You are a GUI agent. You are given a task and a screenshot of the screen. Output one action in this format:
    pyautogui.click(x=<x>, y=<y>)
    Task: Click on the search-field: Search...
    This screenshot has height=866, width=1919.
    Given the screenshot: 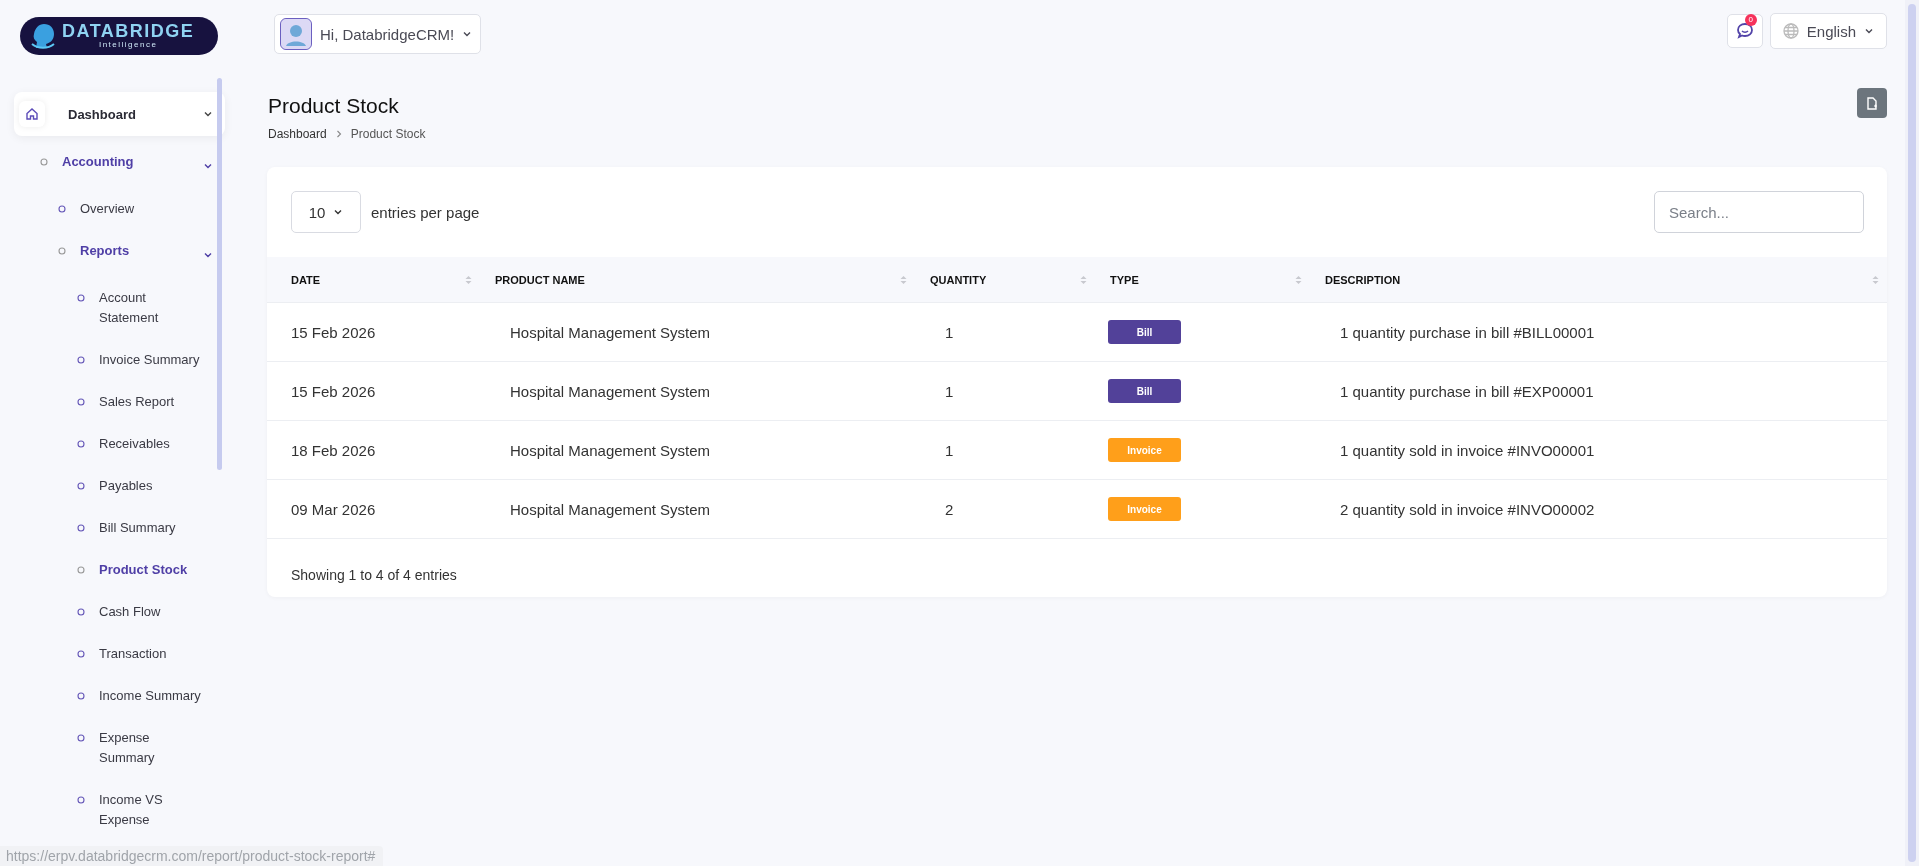 What is the action you would take?
    pyautogui.click(x=1759, y=212)
    